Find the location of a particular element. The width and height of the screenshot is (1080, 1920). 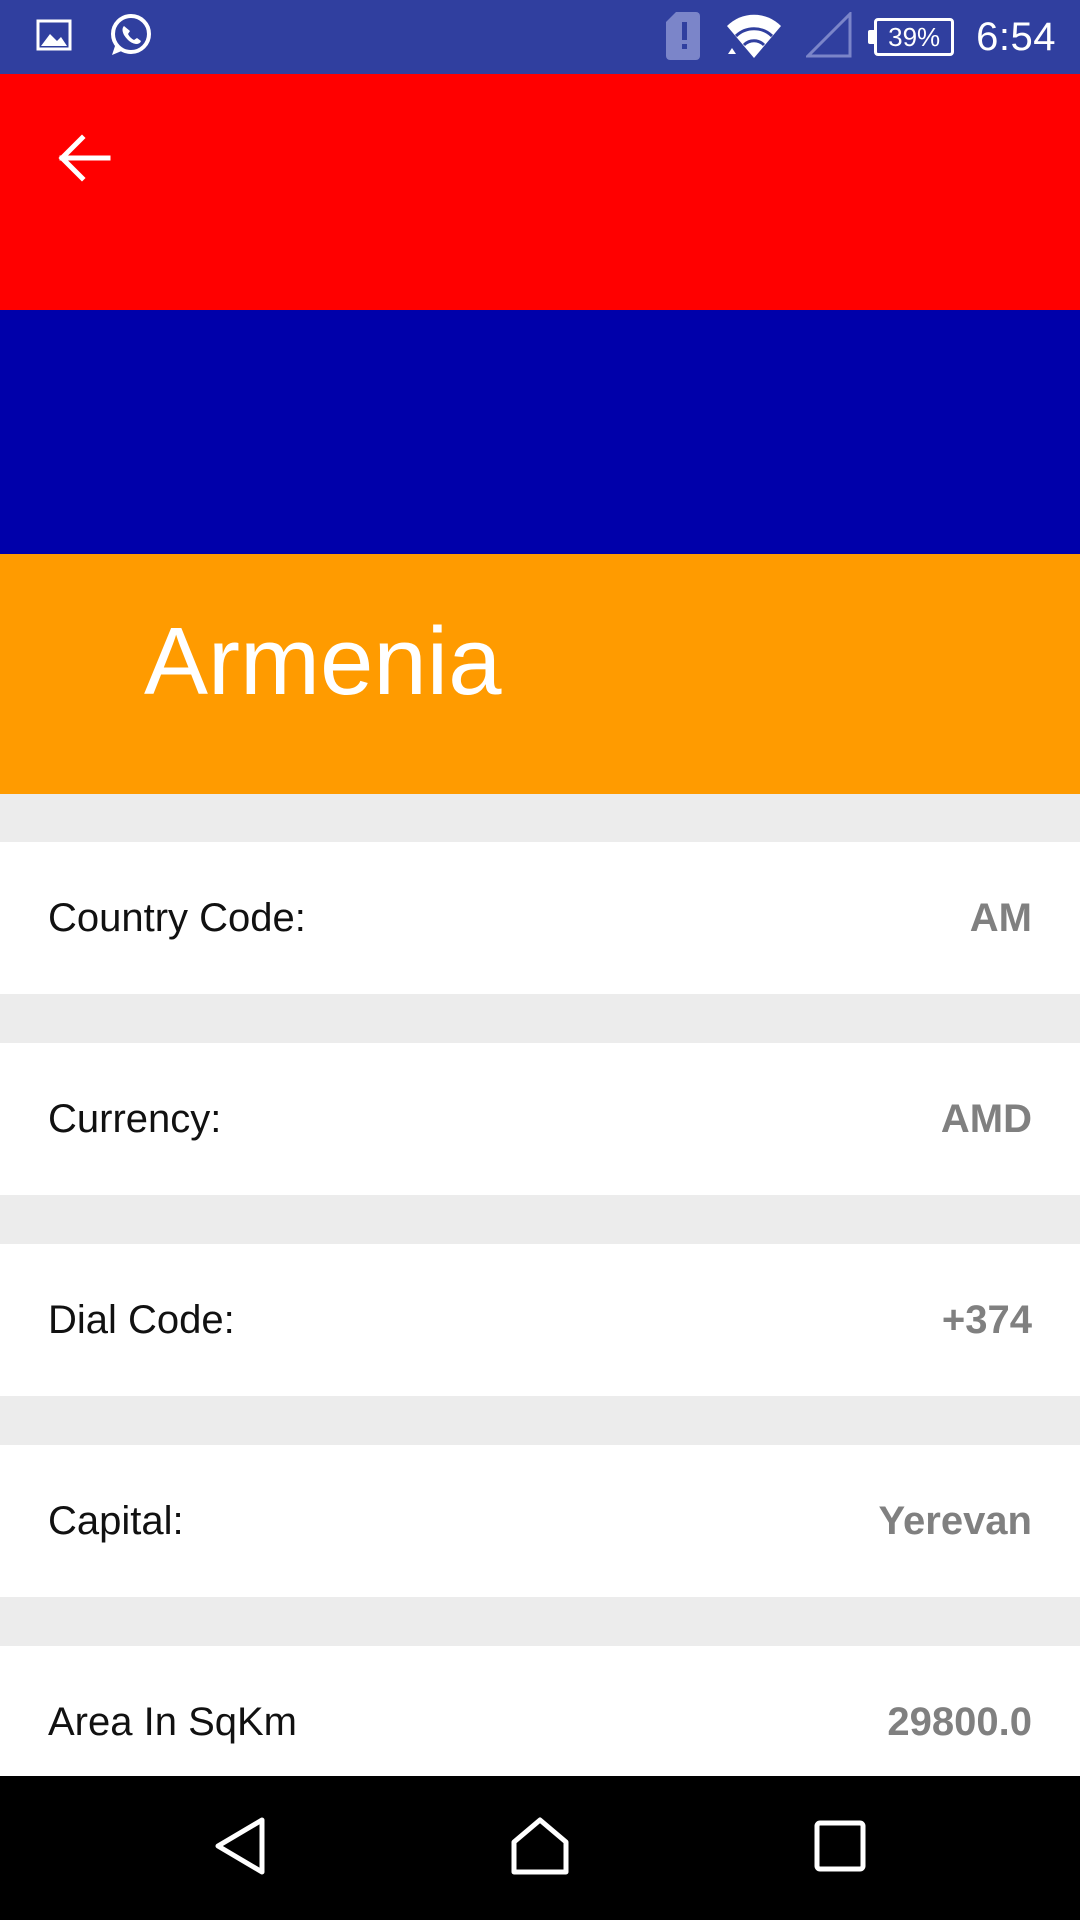

wifi-icon is located at coordinates (754, 37).